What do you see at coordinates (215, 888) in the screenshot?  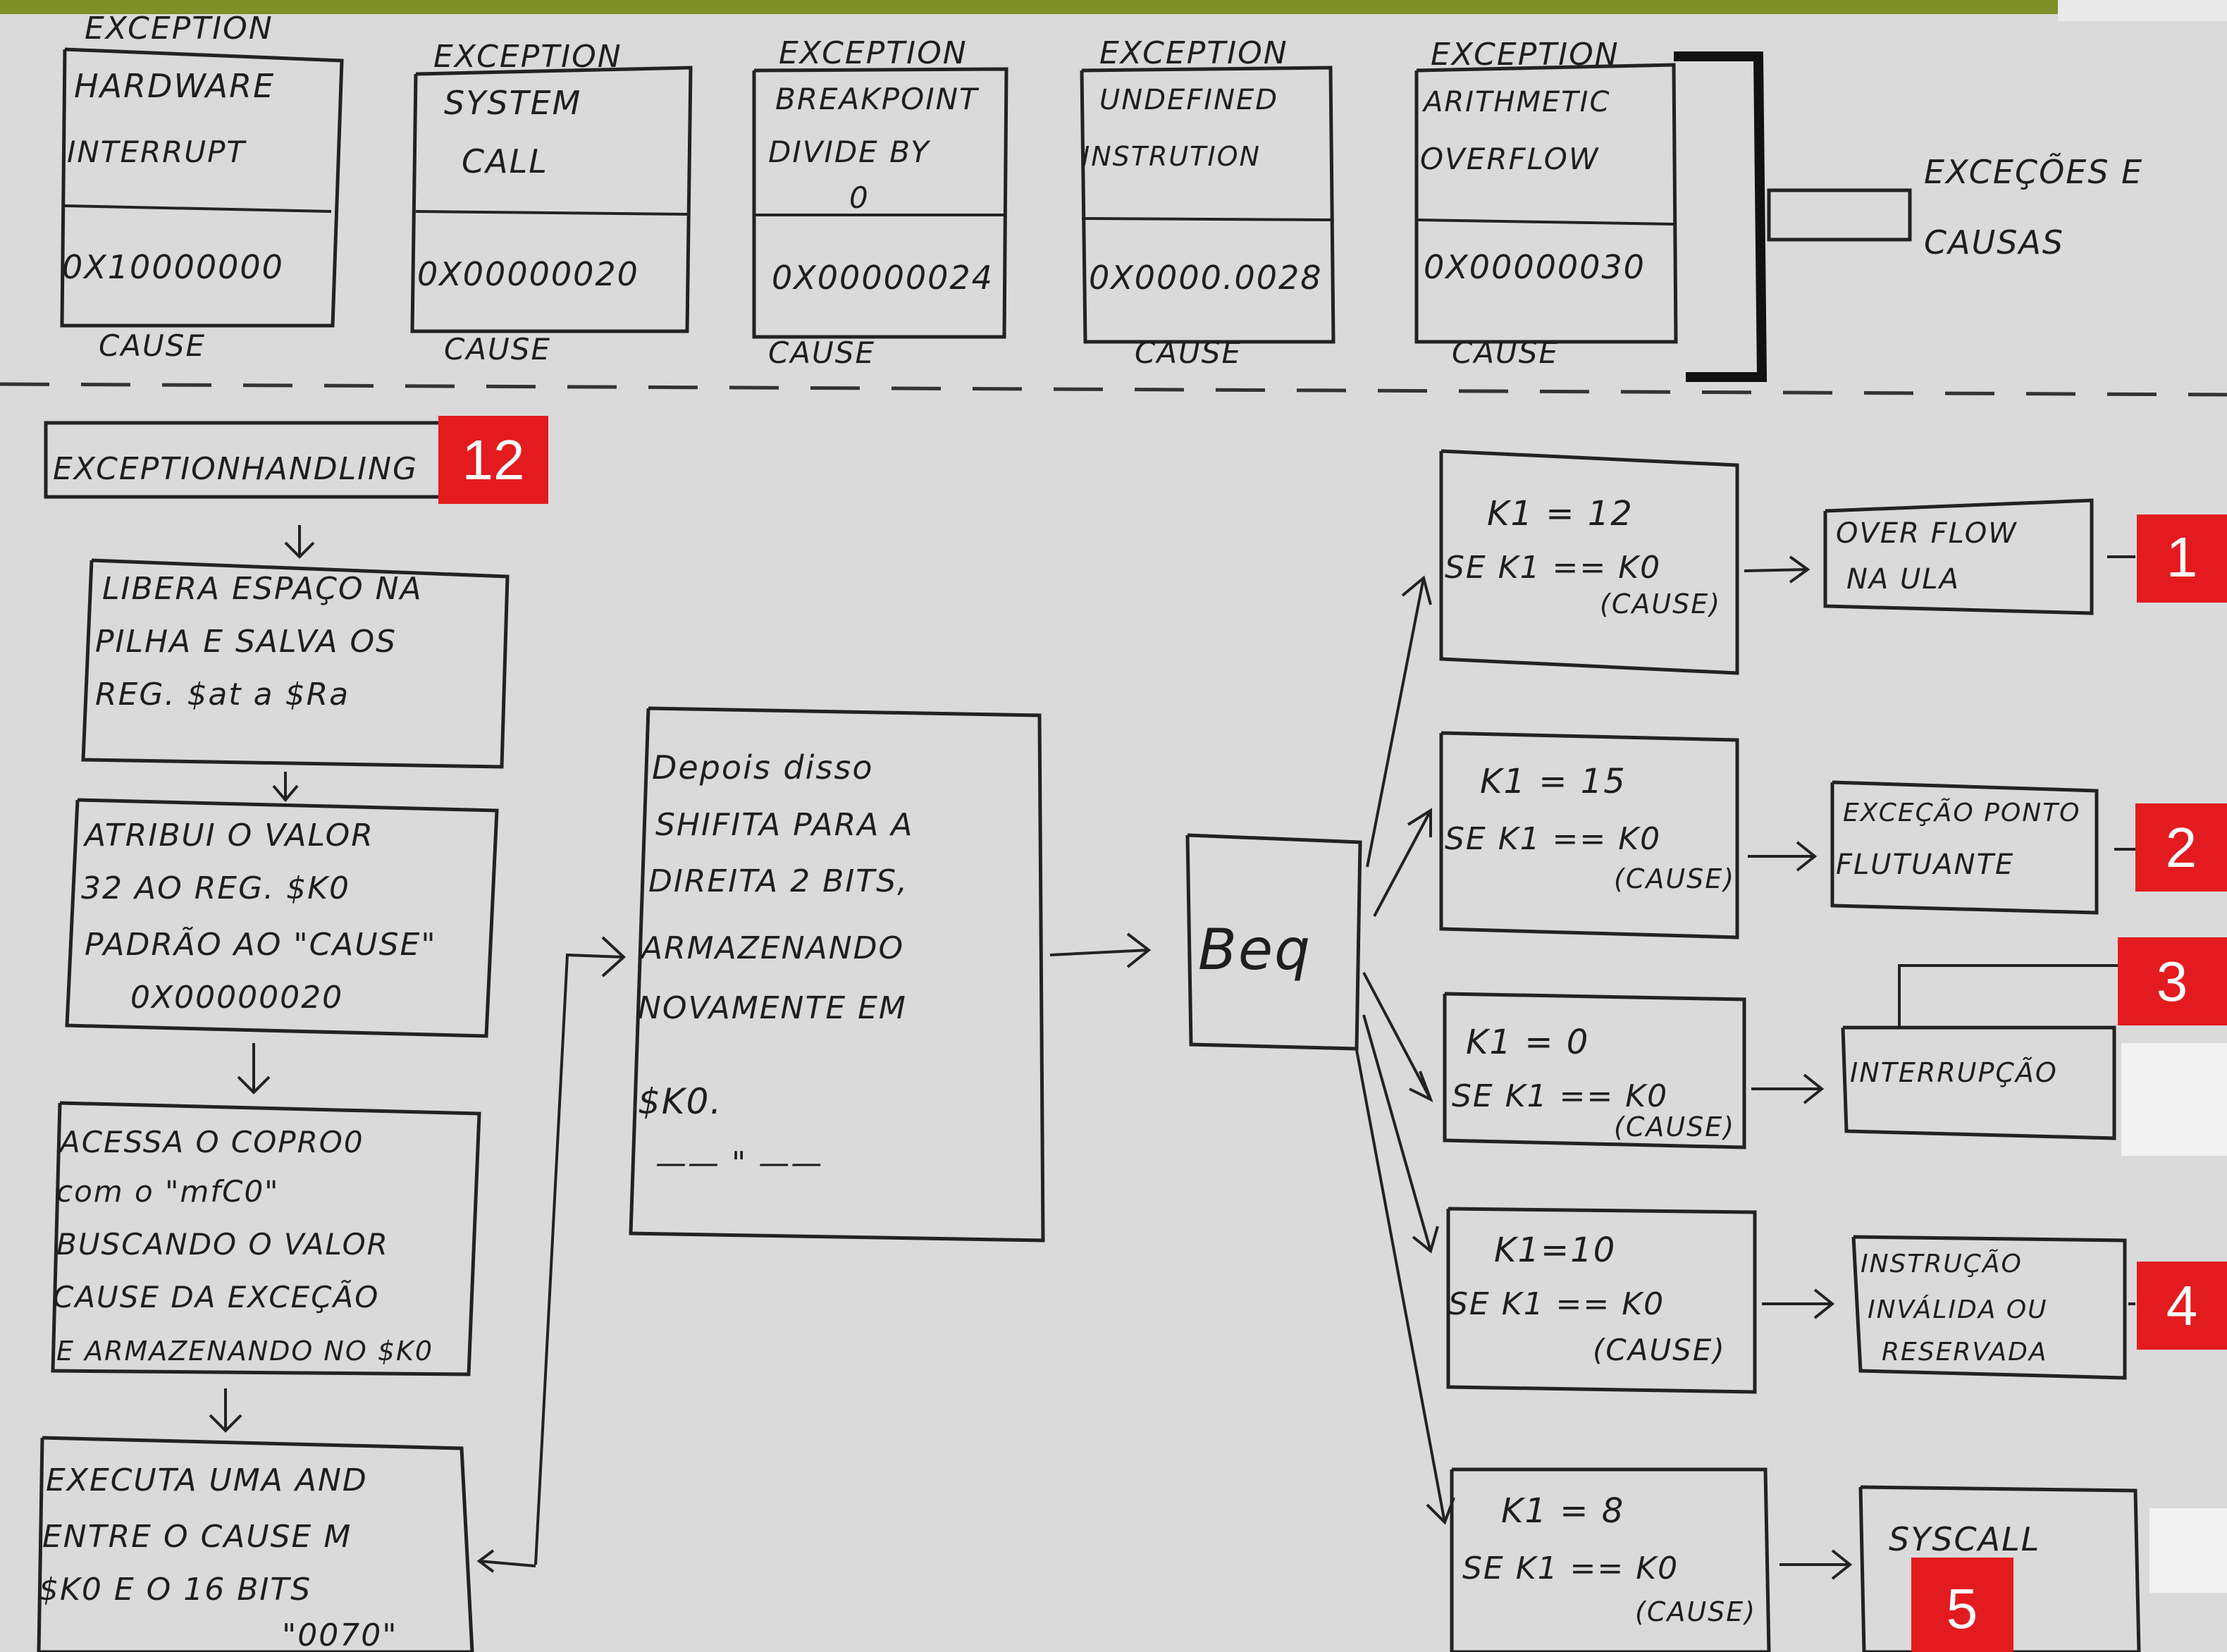 I see `step-line: 32 AO REG. $K0` at bounding box center [215, 888].